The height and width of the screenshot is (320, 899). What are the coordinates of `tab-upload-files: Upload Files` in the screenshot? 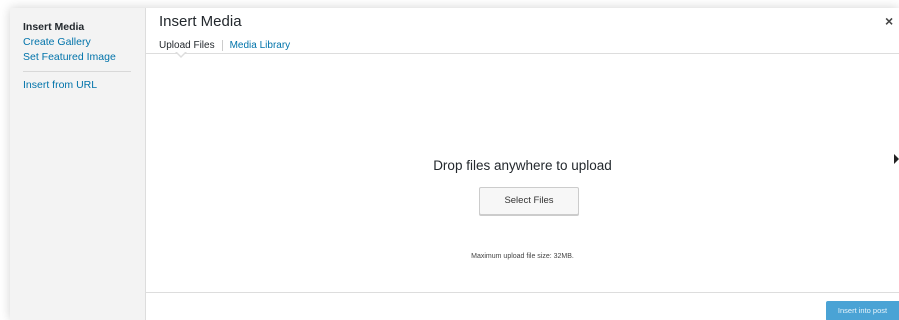 It's located at (187, 45).